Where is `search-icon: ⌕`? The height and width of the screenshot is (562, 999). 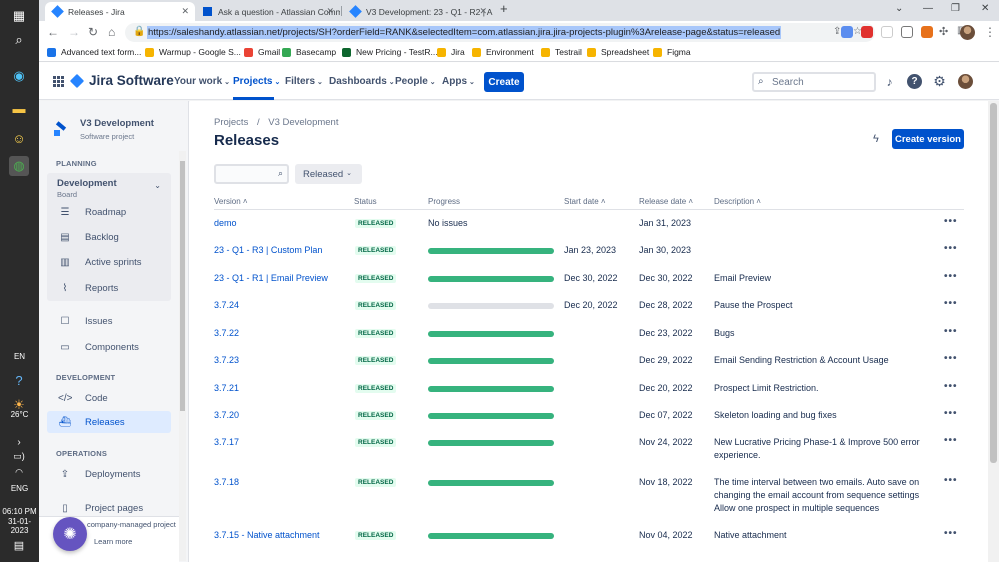
search-icon: ⌕ is located at coordinates (19, 40).